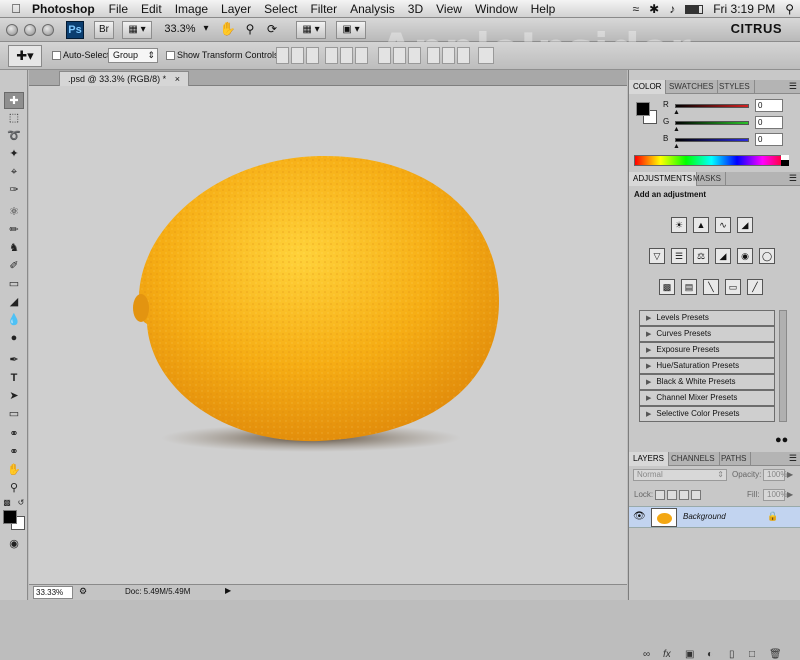  What do you see at coordinates (133, 55) in the screenshot?
I see `auto-select-dropdown: Group ⇕` at bounding box center [133, 55].